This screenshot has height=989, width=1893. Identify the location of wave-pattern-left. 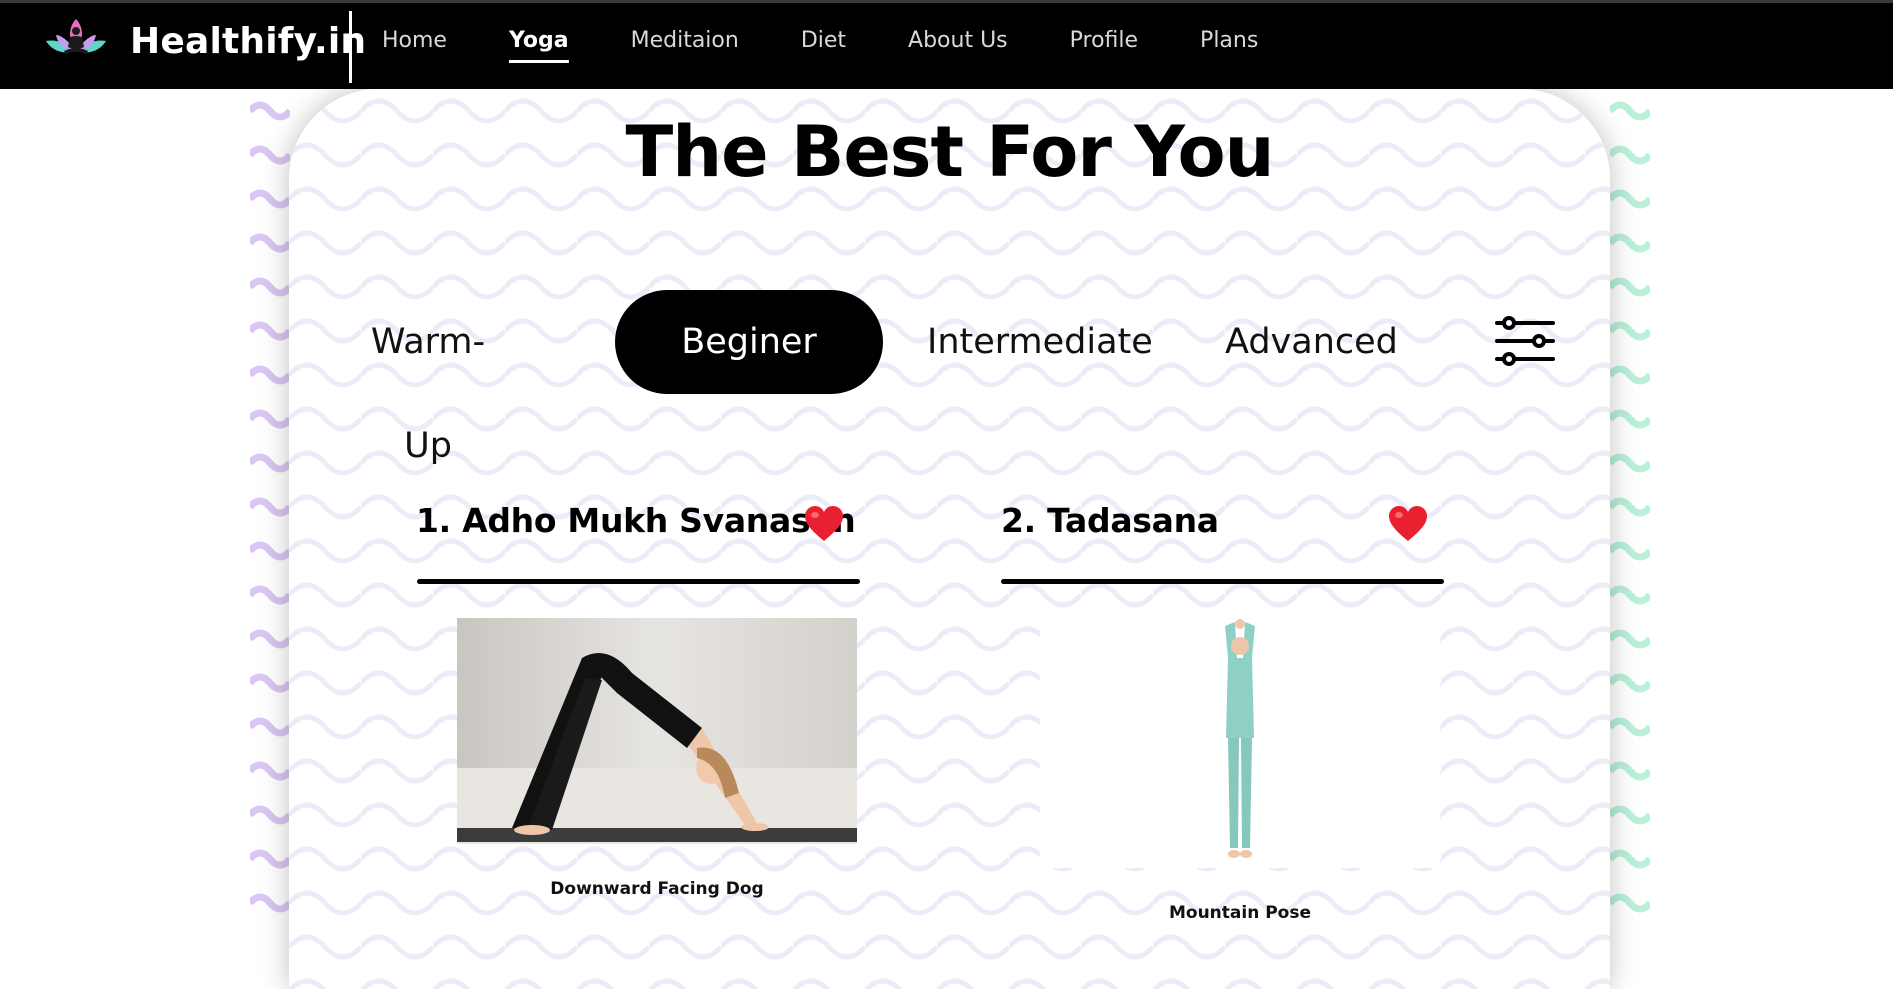
(270, 512).